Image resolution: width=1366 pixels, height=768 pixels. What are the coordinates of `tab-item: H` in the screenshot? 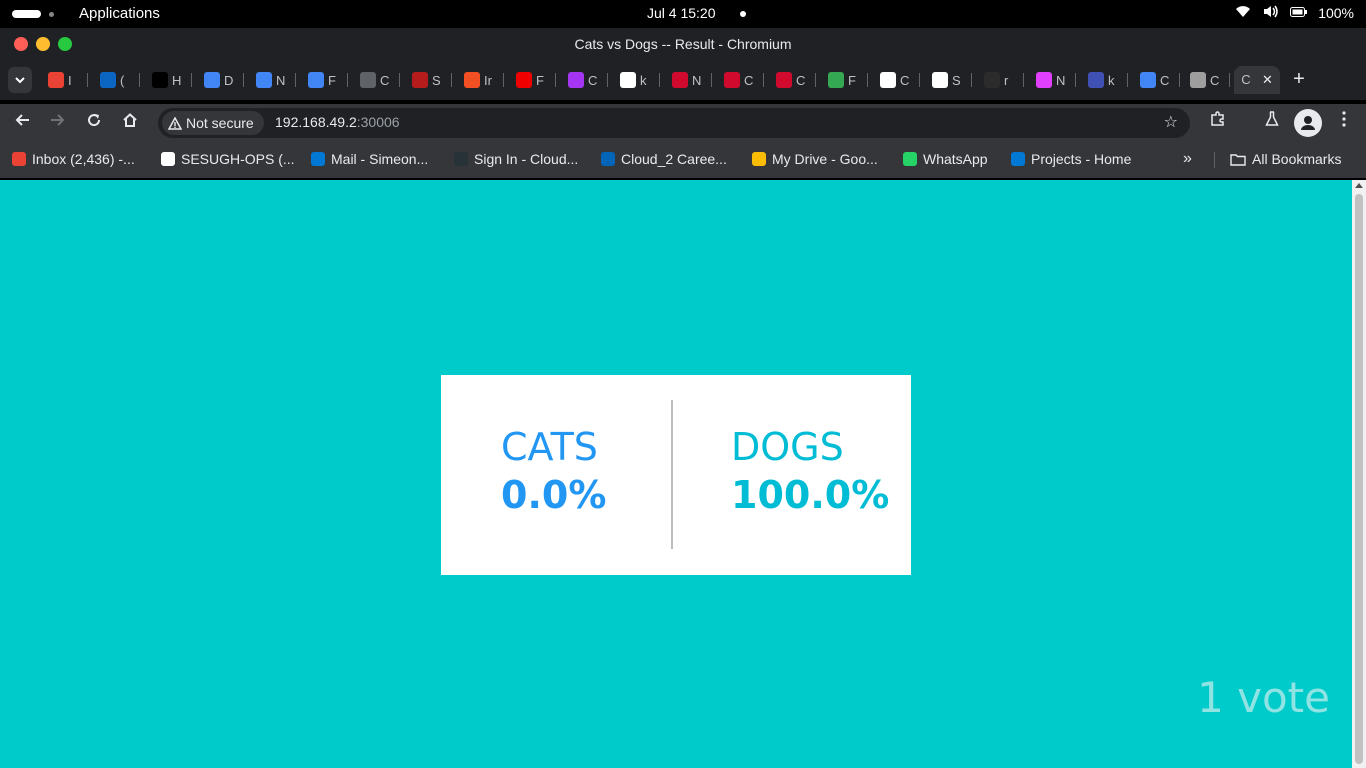 It's located at (170, 80).